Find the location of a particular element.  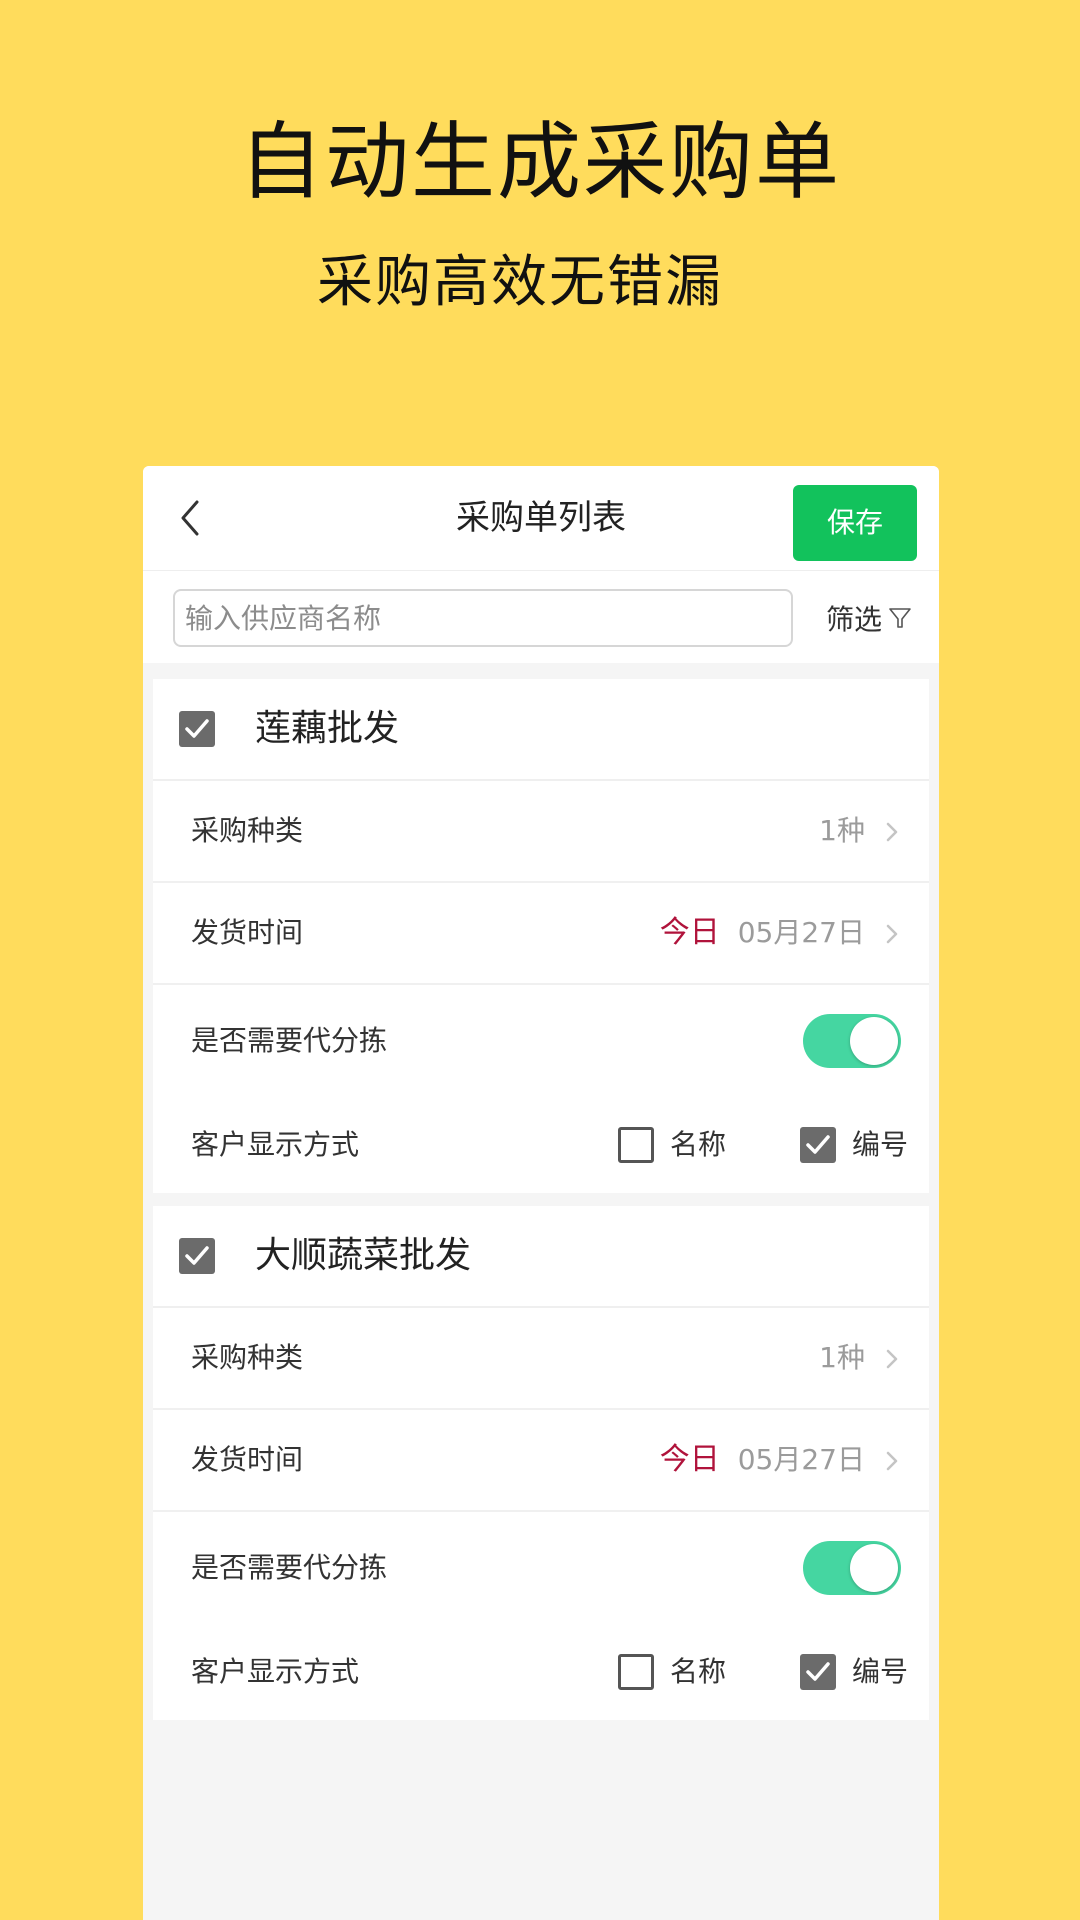

promo-subtitle: 采购高效无错漏 is located at coordinates (520, 282).